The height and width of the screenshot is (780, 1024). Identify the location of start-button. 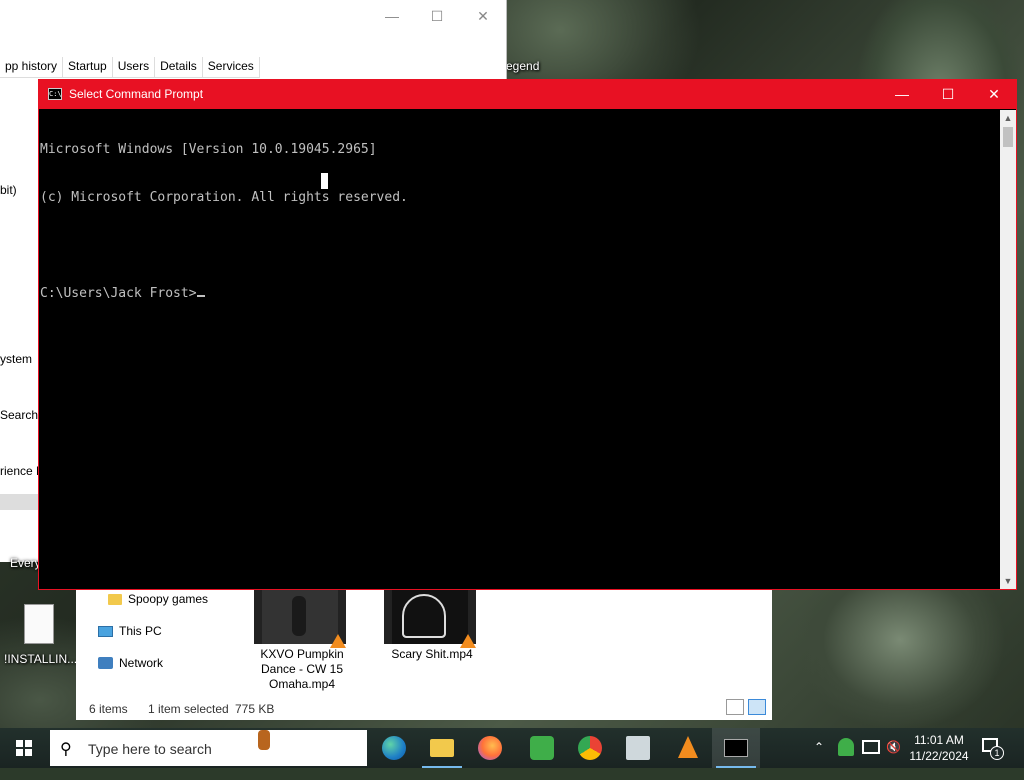
(24, 748).